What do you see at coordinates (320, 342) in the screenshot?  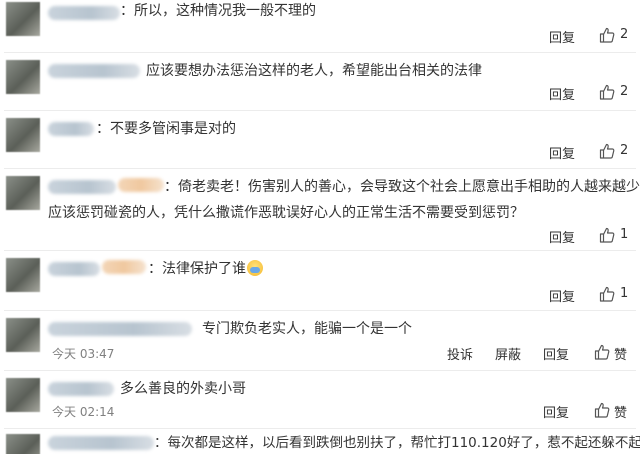 I see `comment-6: 专门欺负老实人，能骗一个是一个 今天 03:47 投诉 屏蔽 回复 赞` at bounding box center [320, 342].